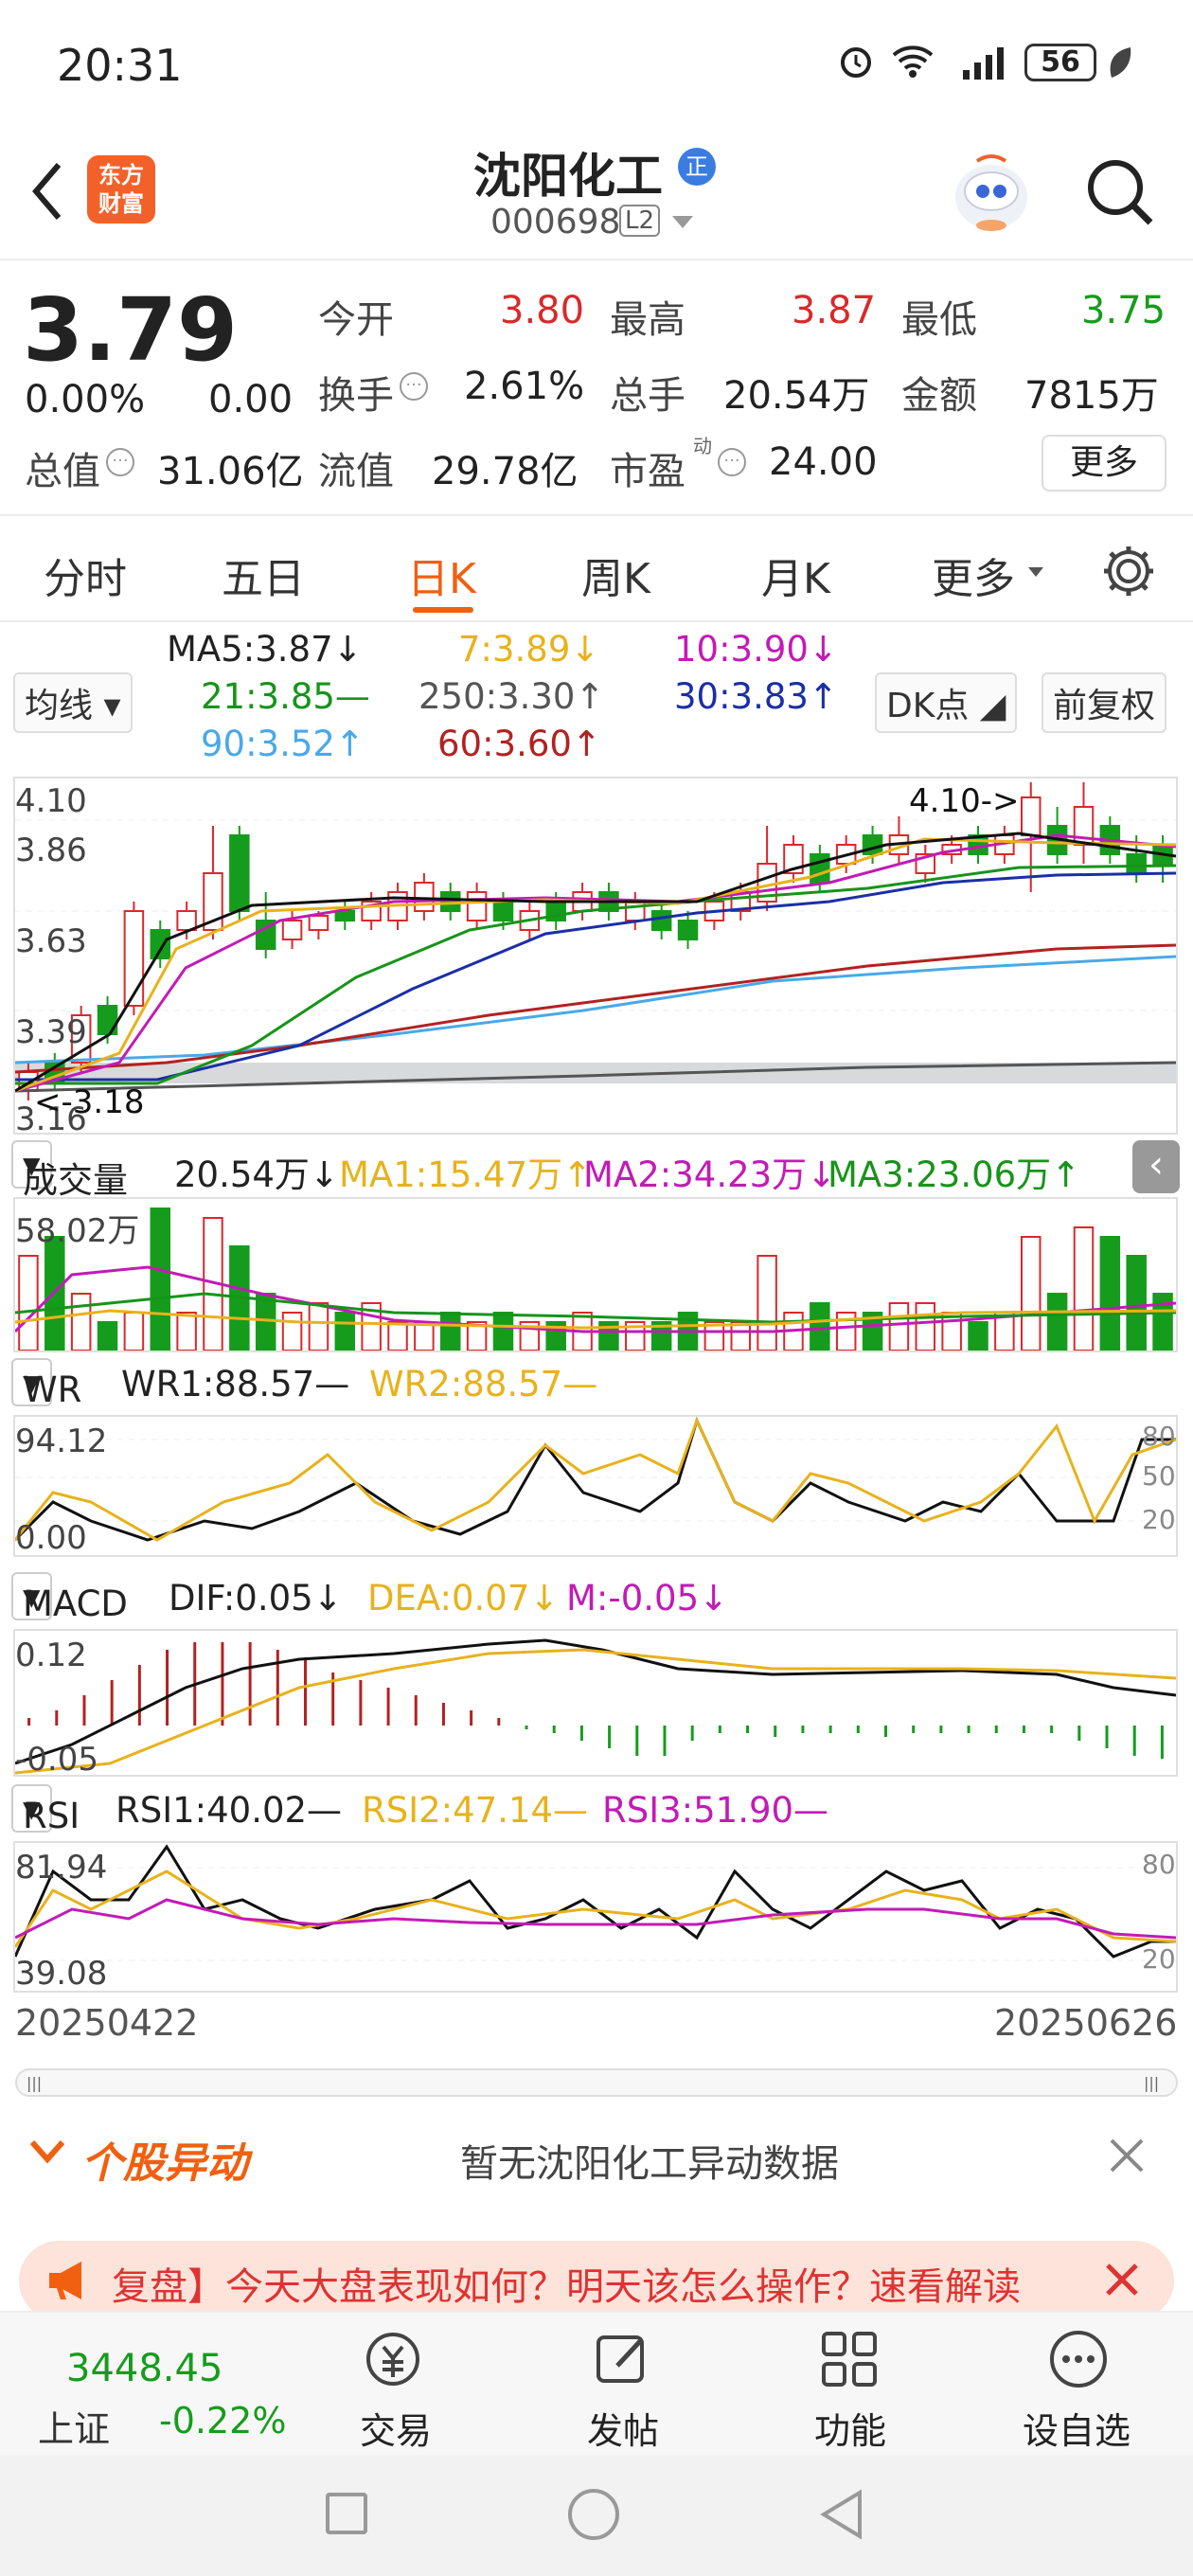 The width and height of the screenshot is (1193, 2576). What do you see at coordinates (346, 2513) in the screenshot?
I see `recents-icon` at bounding box center [346, 2513].